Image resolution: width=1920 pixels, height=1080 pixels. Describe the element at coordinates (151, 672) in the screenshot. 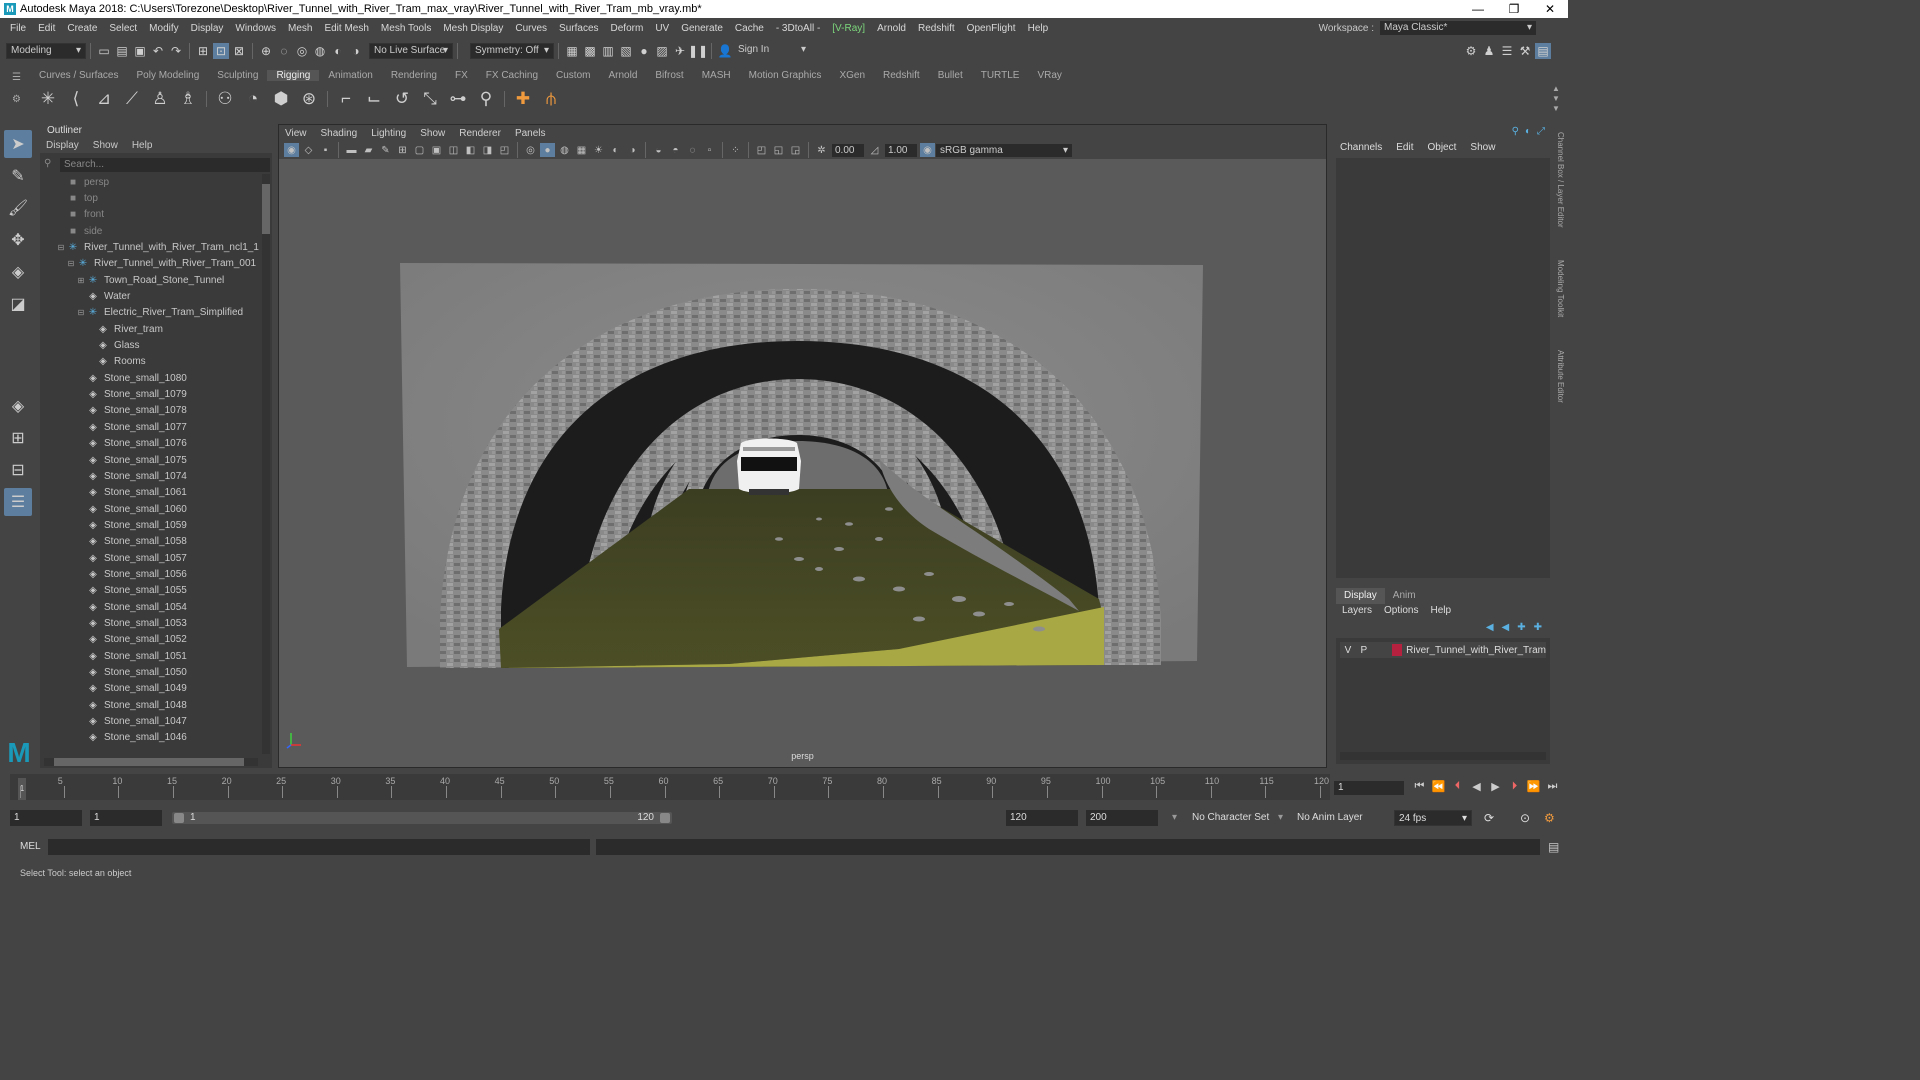

I see `outliner-item: ◈ Stone_small_1050` at that location.